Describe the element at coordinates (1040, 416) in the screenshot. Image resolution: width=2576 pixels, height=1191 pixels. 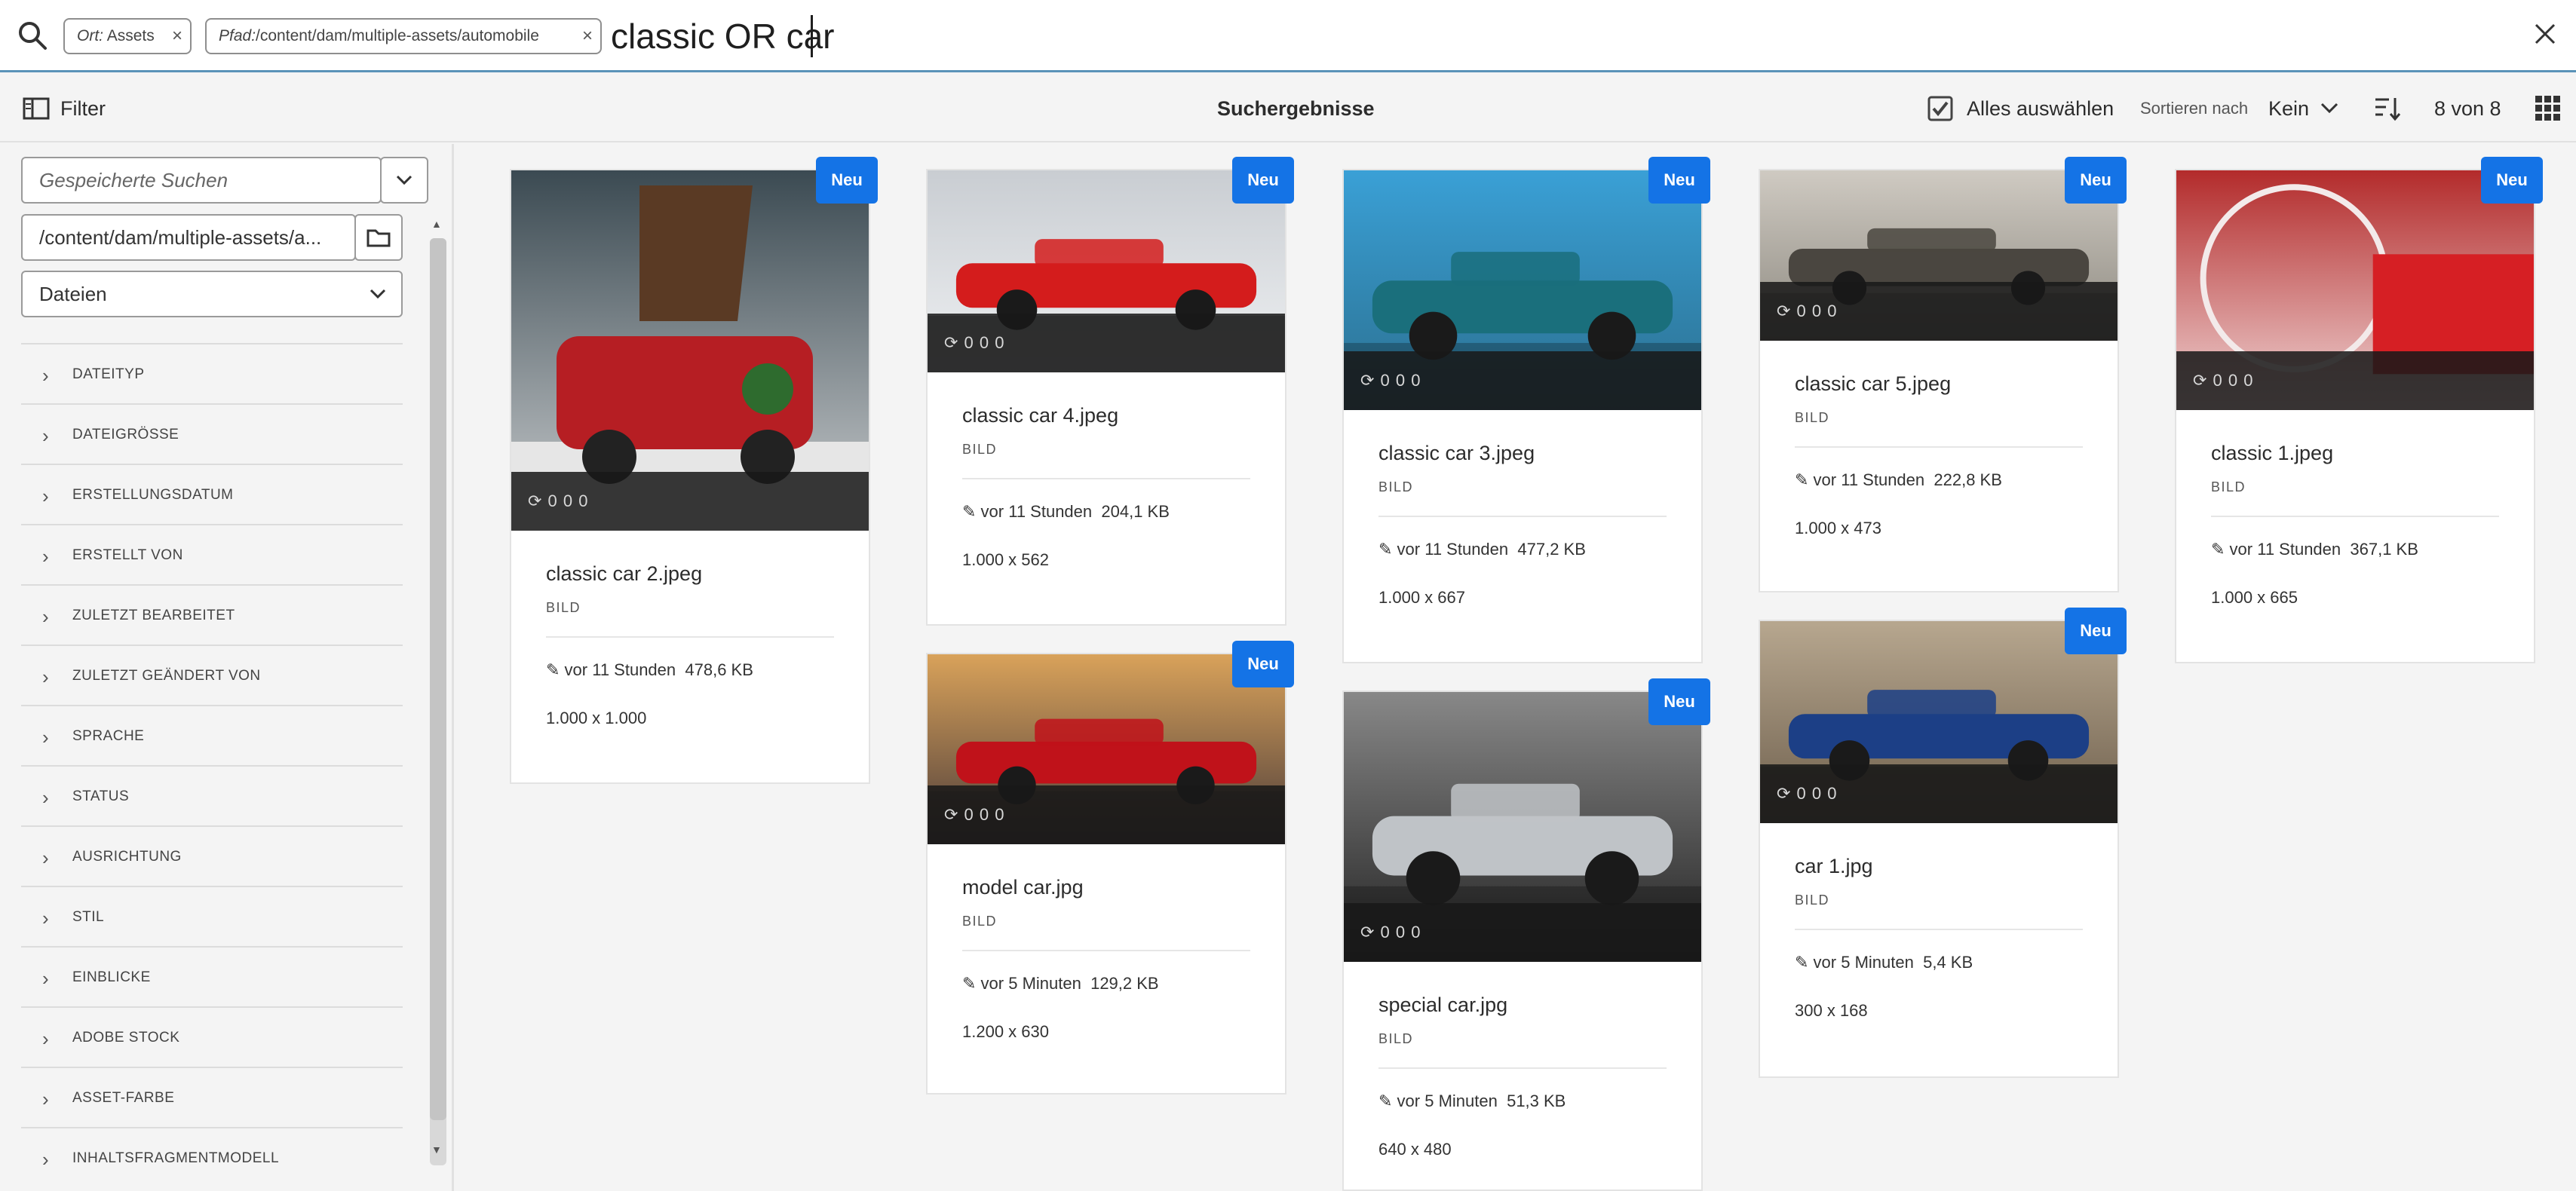
I see `asset-name: classic car 4.jpeg` at that location.